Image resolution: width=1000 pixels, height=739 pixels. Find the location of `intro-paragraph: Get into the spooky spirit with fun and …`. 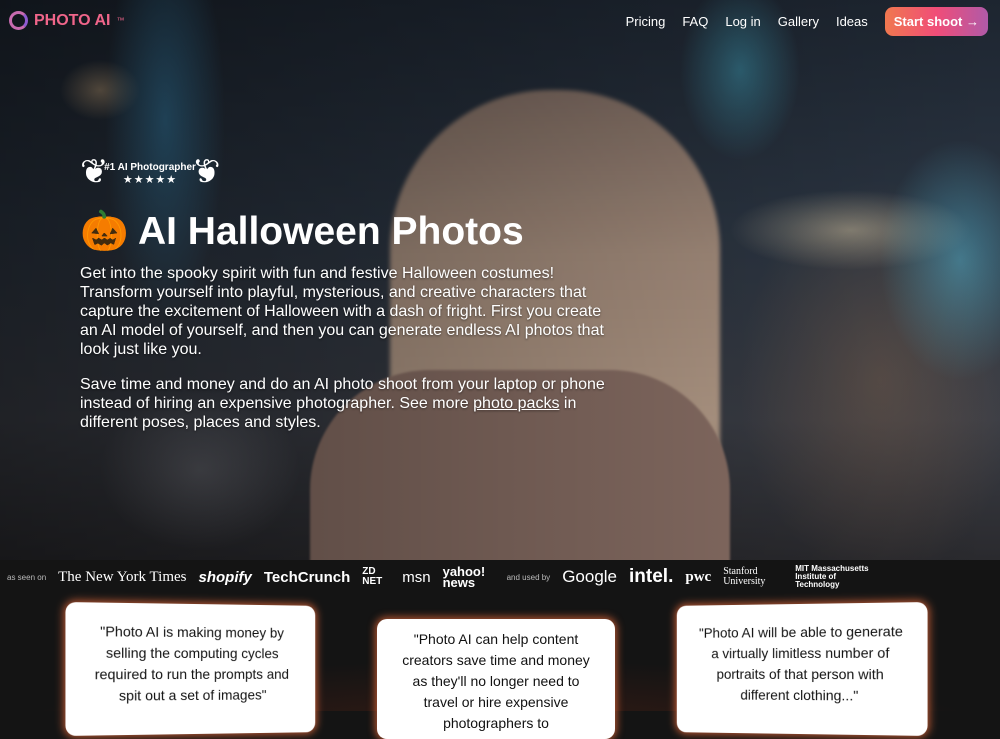

intro-paragraph: Get into the spooky spirit with fun and … is located at coordinates (342, 311).